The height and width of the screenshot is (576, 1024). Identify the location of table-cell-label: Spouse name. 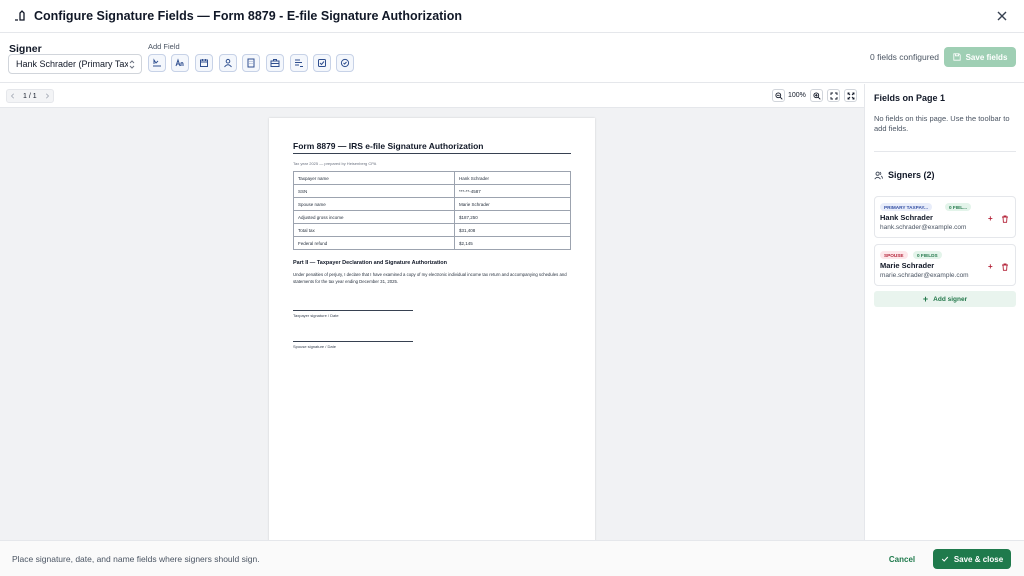
(374, 204).